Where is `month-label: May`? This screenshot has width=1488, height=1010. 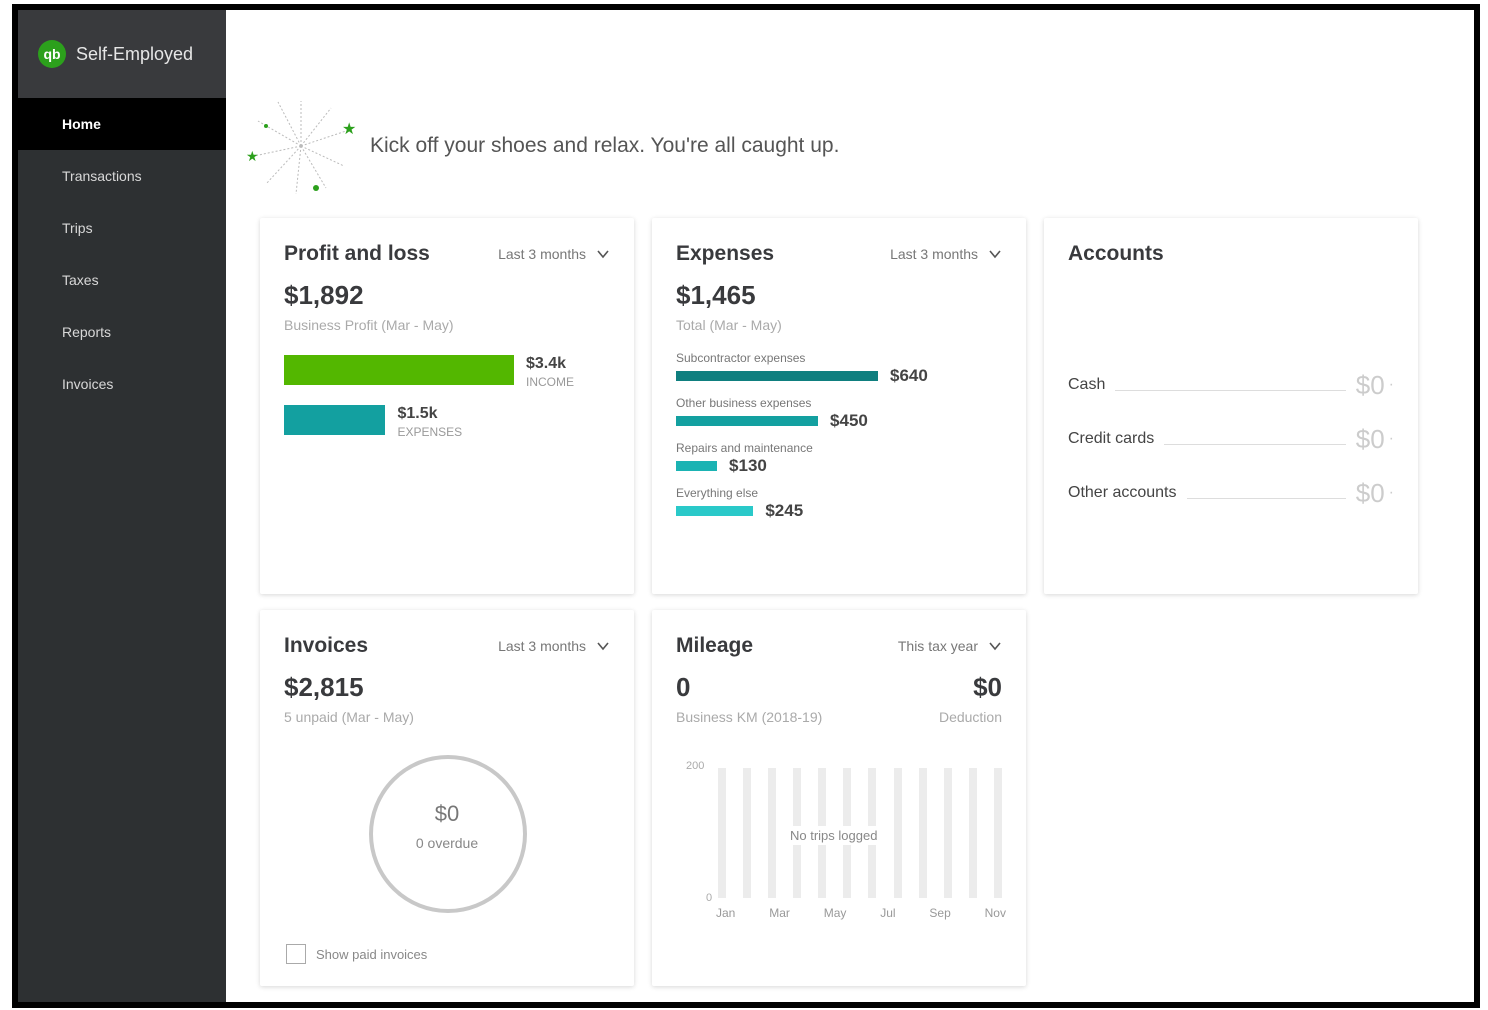
month-label: May is located at coordinates (835, 913).